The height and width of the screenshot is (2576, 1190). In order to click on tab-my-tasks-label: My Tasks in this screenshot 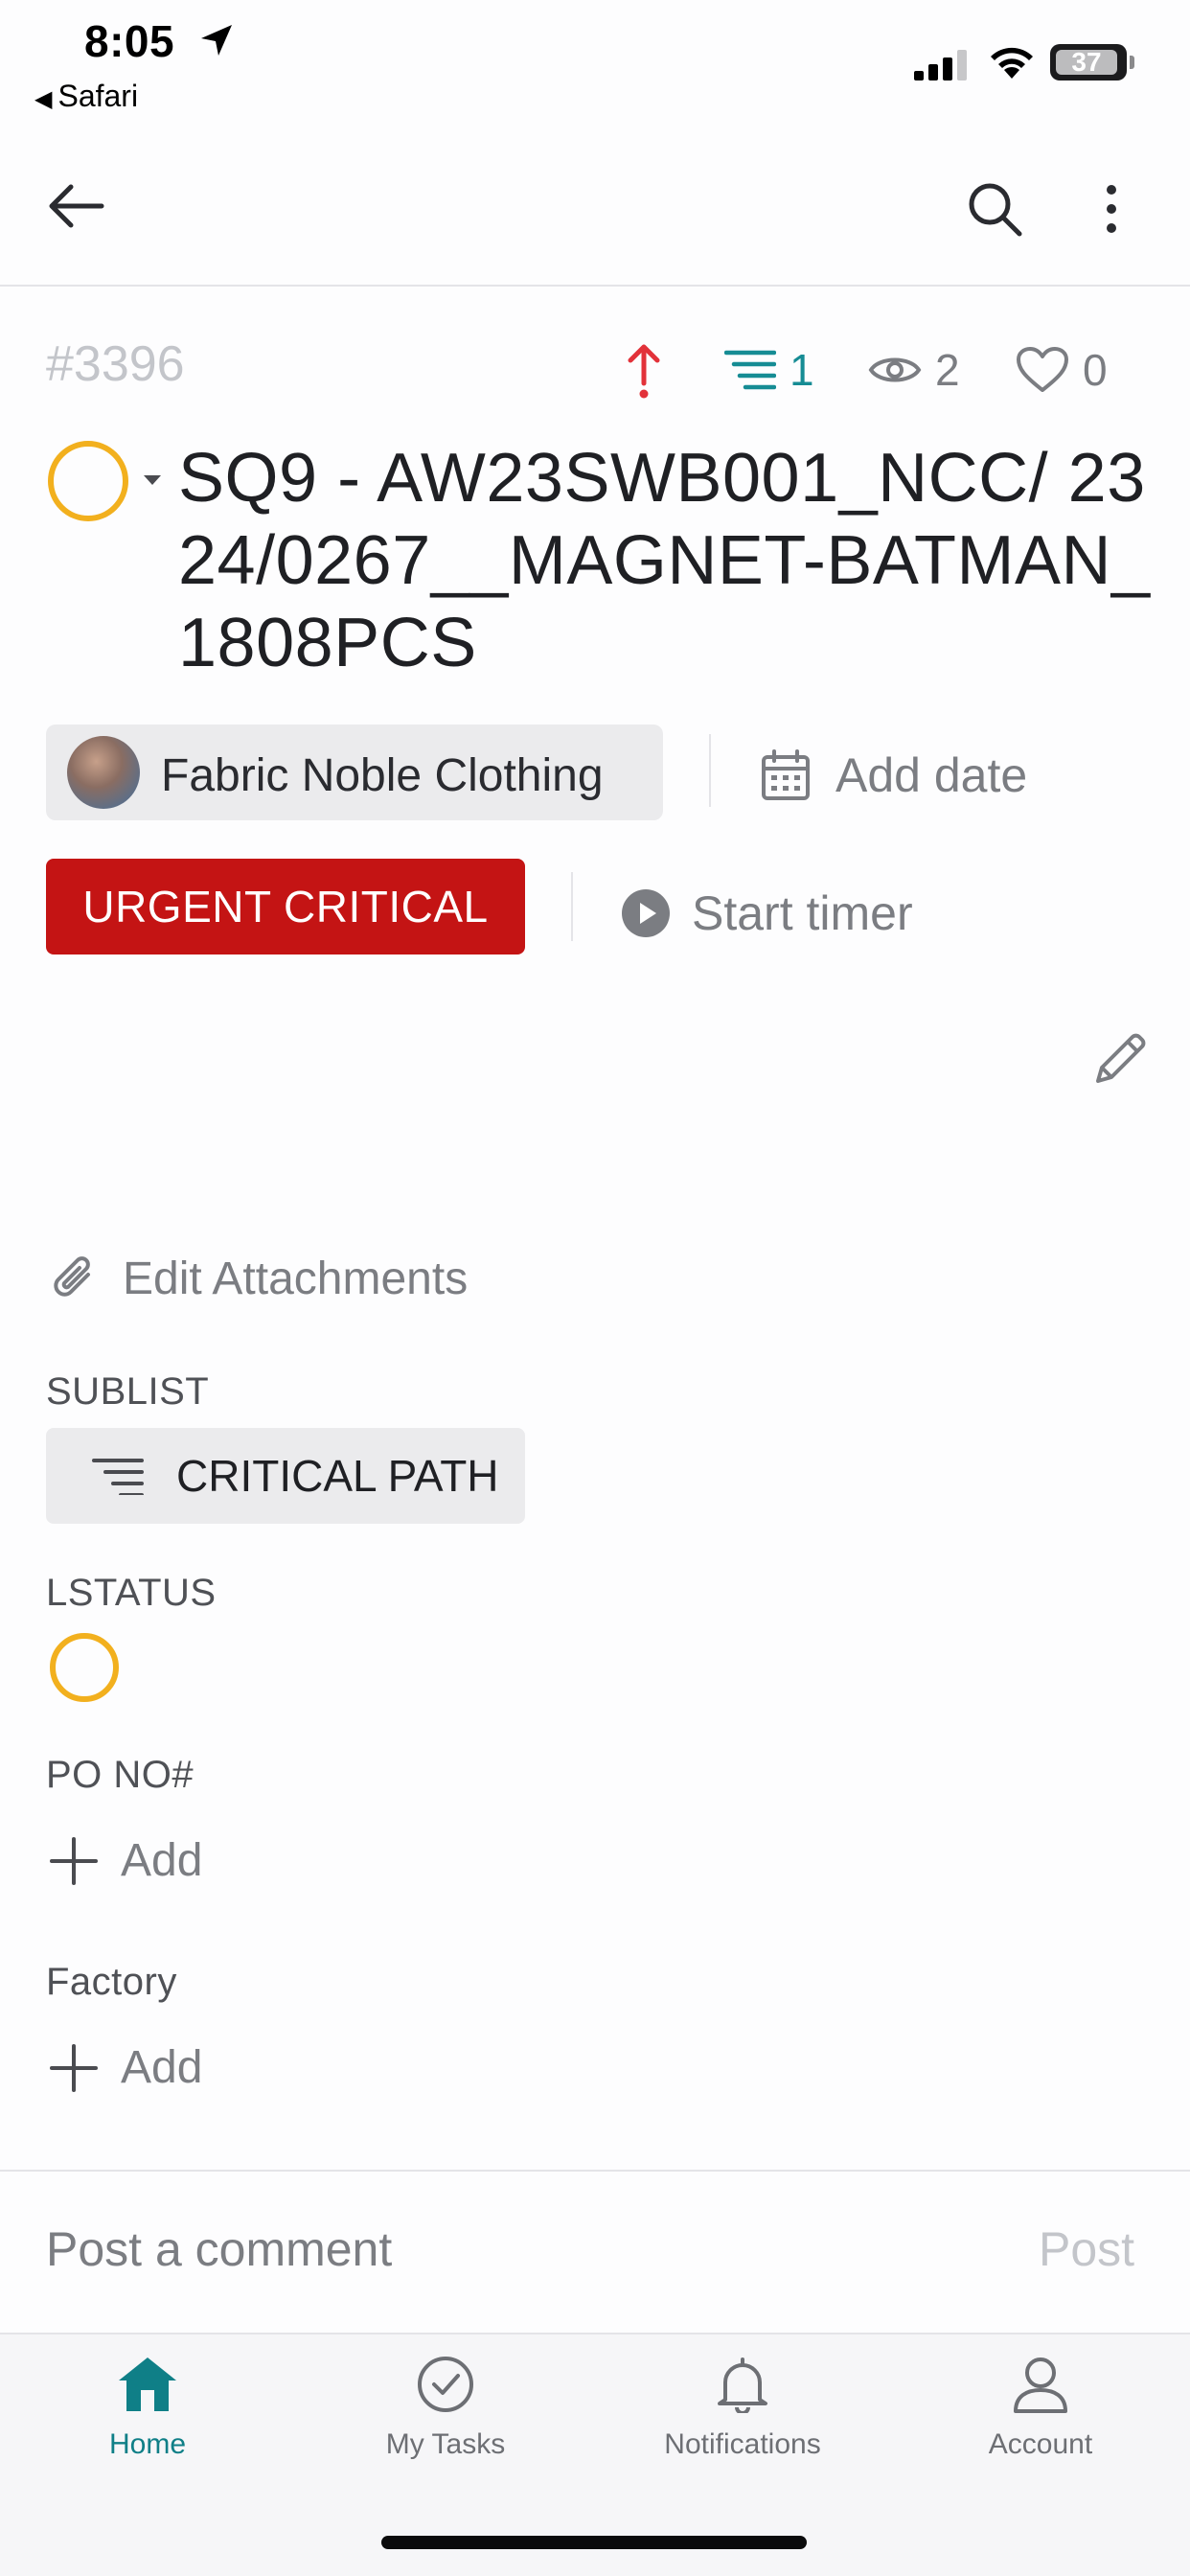, I will do `click(445, 2444)`.